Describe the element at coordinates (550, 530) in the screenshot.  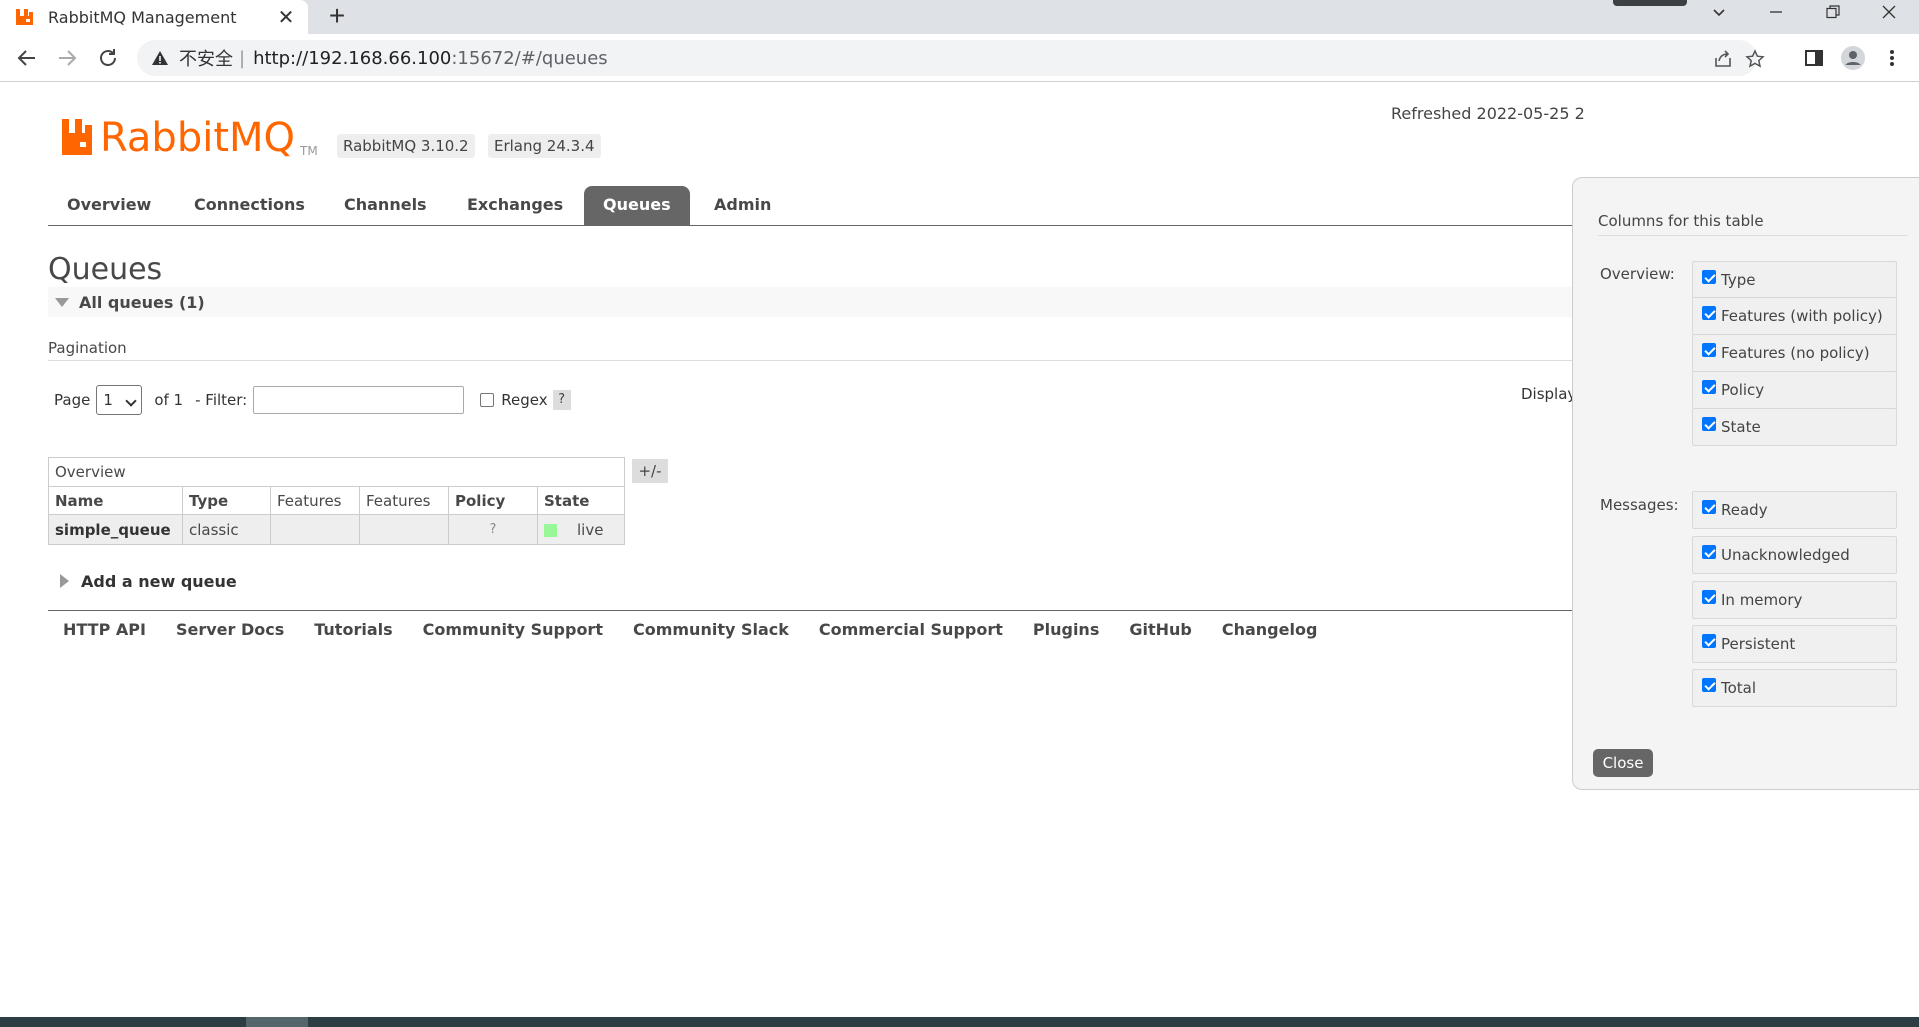
I see `live-status-indicator` at that location.